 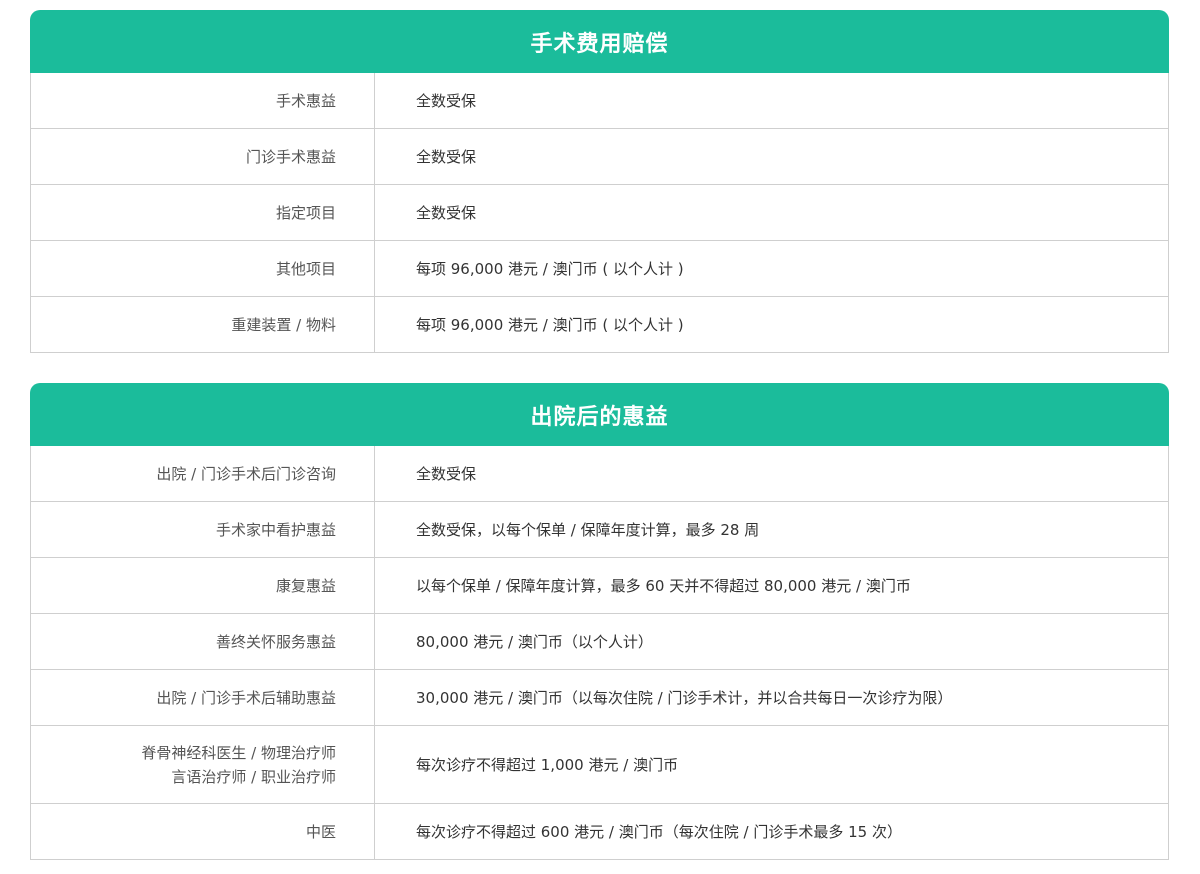 What do you see at coordinates (203, 697) in the screenshot?
I see `benefit-label: 出院 / 门诊手术后辅助惠益` at bounding box center [203, 697].